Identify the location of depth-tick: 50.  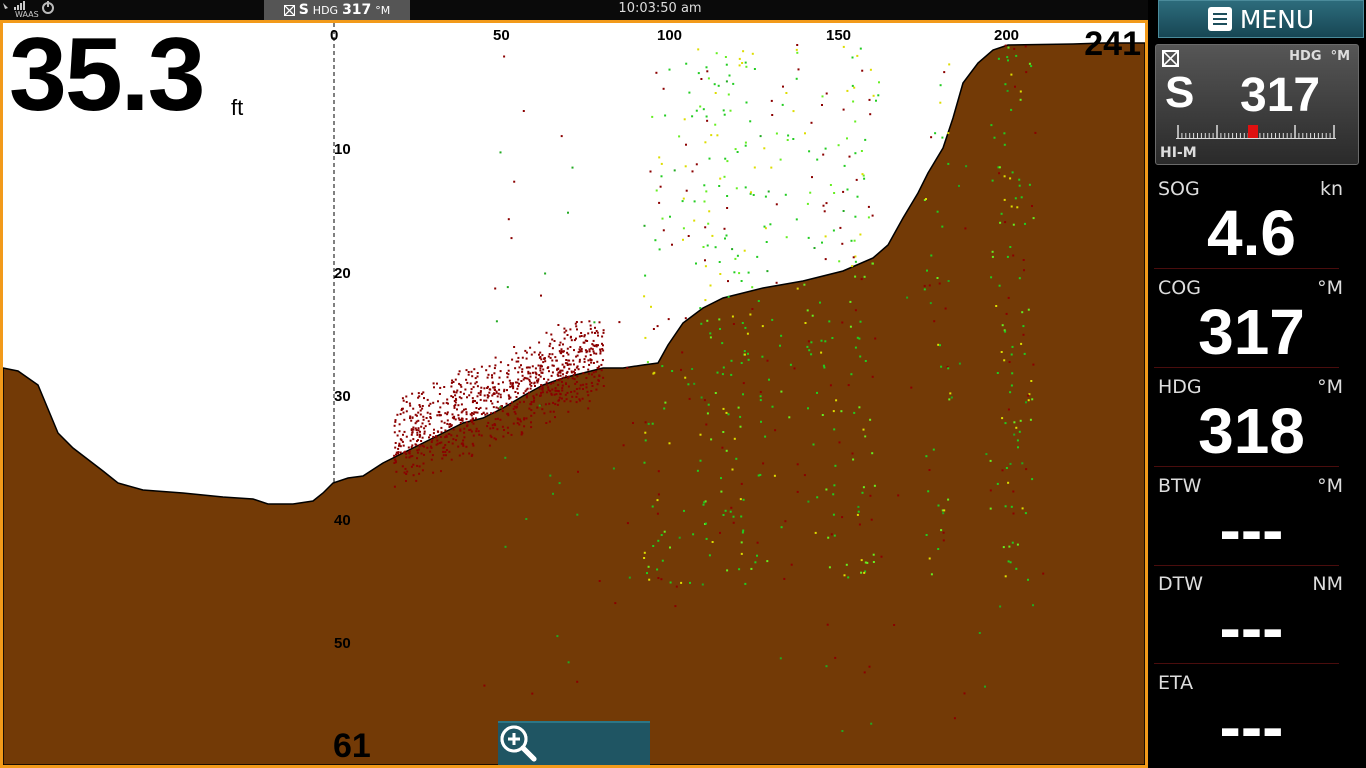
(342, 643).